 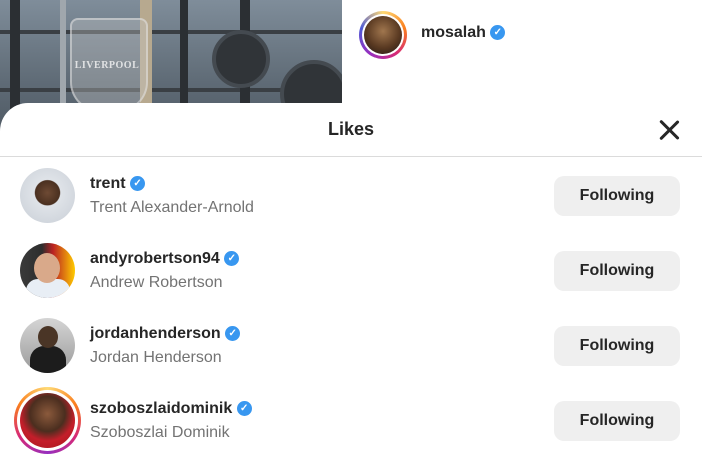 What do you see at coordinates (172, 207) in the screenshot?
I see `full-name: Trent Alexander-Arnold` at bounding box center [172, 207].